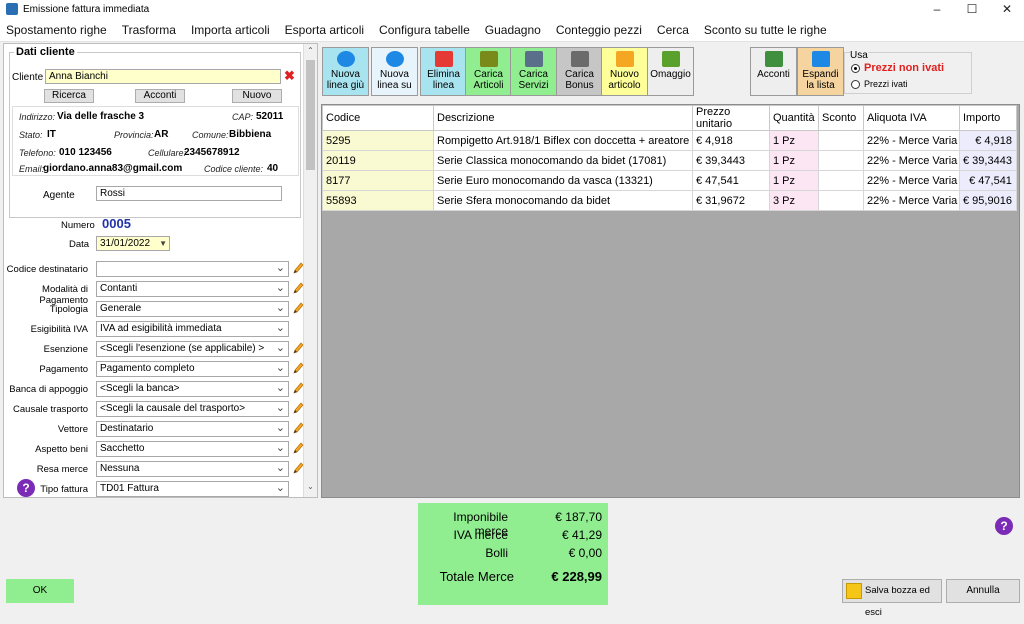 Image resolution: width=1024 pixels, height=624 pixels. What do you see at coordinates (345, 71) in the screenshot?
I see `nuova-linea-giu-button: Nuova linea giù` at bounding box center [345, 71].